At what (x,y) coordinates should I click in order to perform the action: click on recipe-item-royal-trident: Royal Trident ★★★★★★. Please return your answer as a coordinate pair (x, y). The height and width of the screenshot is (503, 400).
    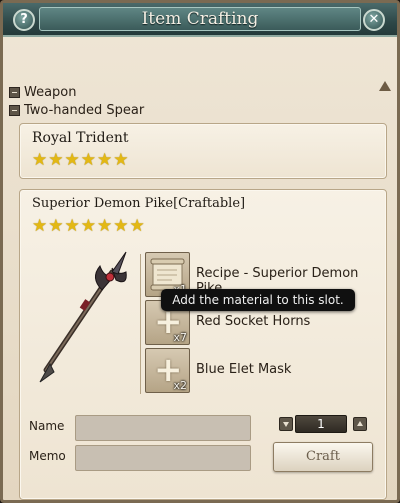
    Looking at the image, I should click on (203, 151).